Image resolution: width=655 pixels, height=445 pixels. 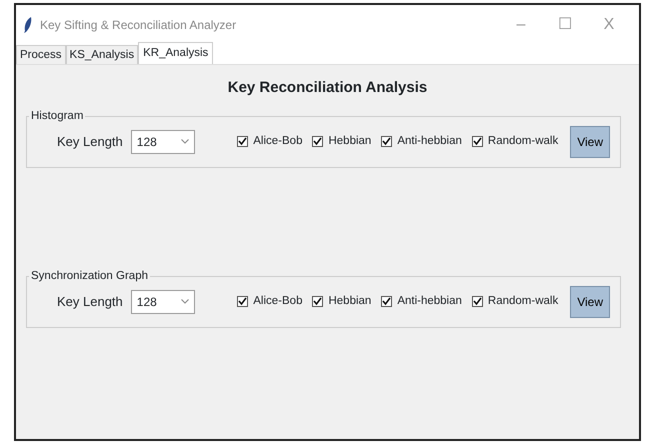 I want to click on tab: KR_Analysis, so click(x=176, y=53).